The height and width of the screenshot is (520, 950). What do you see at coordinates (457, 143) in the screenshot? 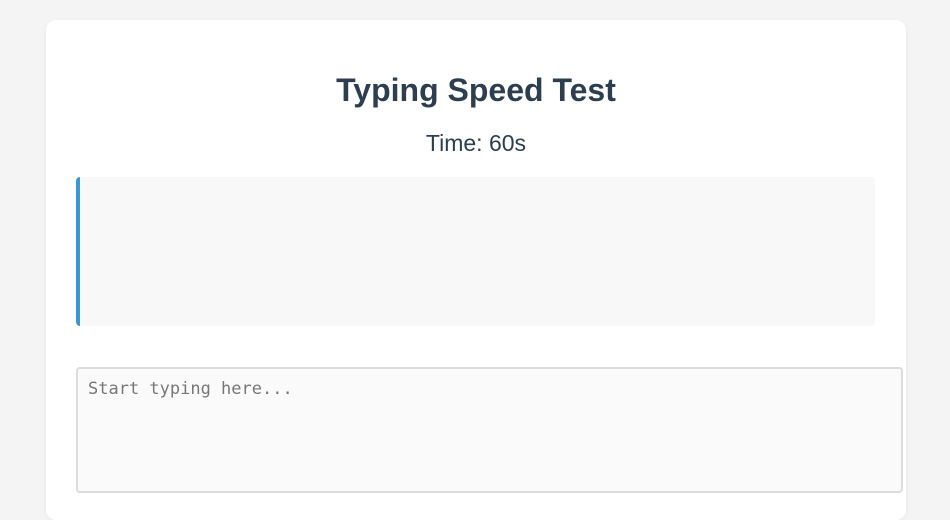
I see `timer-label: Time:` at bounding box center [457, 143].